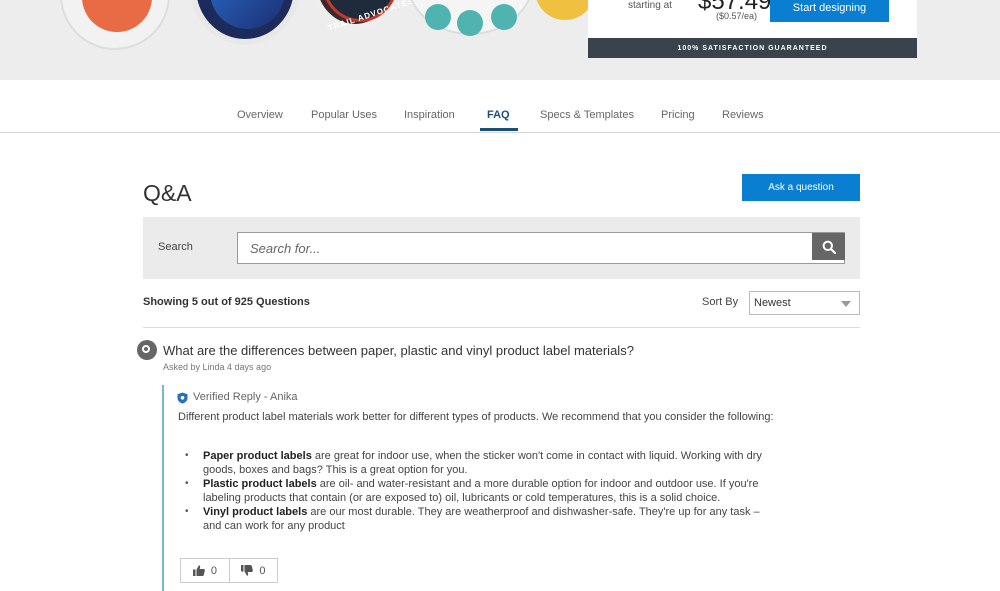 This screenshot has width=1000, height=591. What do you see at coordinates (720, 302) in the screenshot?
I see `sort-label: Sort By` at bounding box center [720, 302].